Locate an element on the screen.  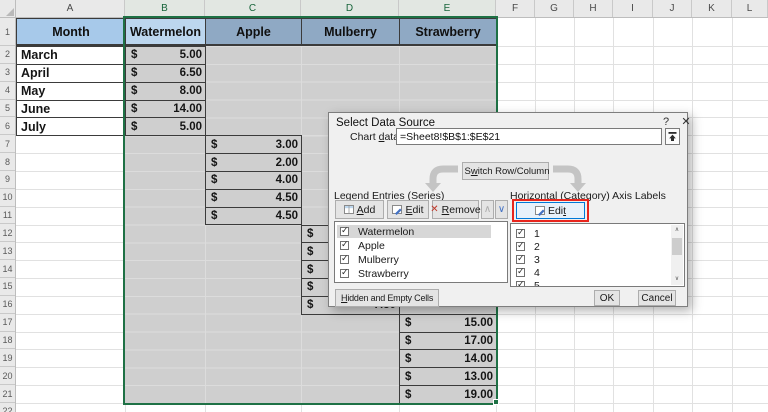
column-header-K: K is located at coordinates (712, 8).